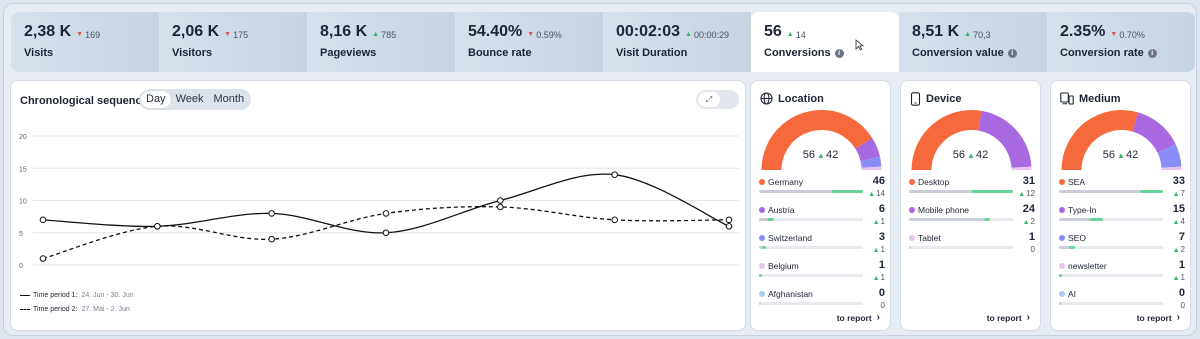 The width and height of the screenshot is (1200, 339). I want to click on legend-dates: 24. Jun - 30. Jun, so click(107, 295).